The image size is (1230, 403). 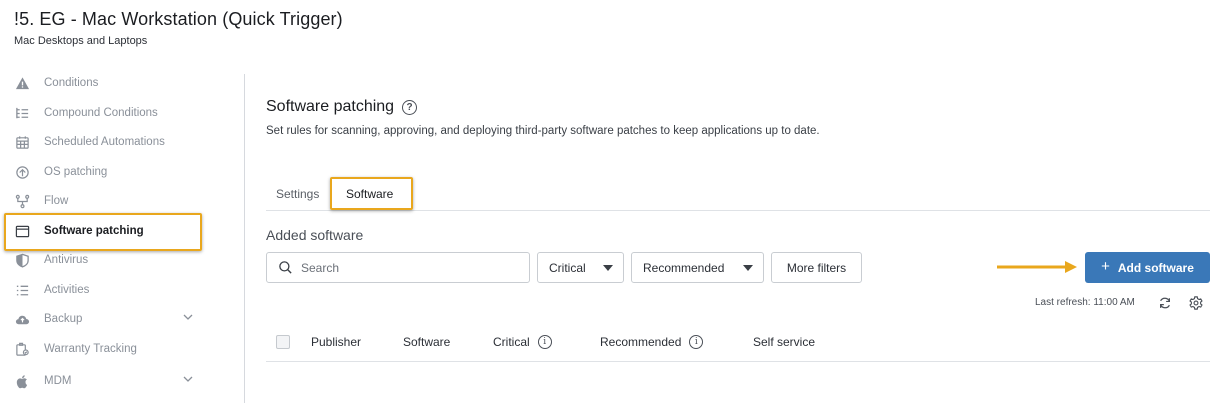 I want to click on sidebar-item-label: Backup, so click(x=63, y=319).